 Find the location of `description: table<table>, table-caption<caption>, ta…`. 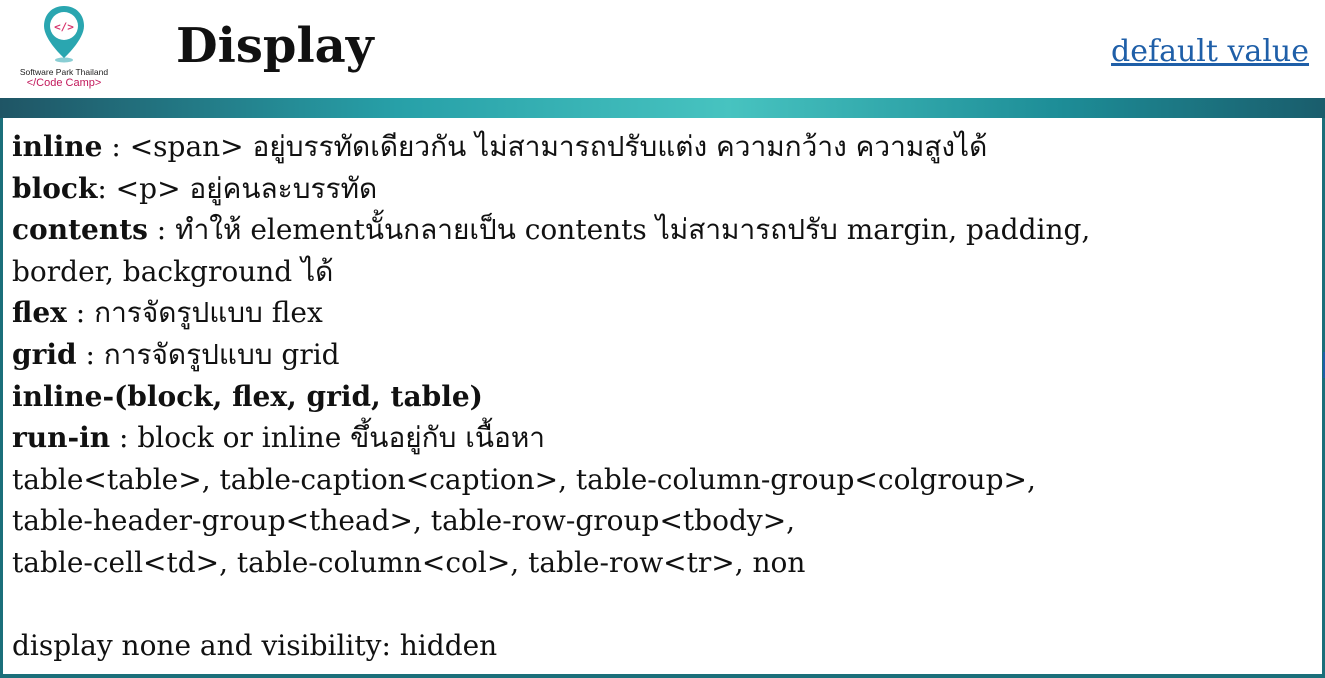

description: table<table>, table-caption<caption>, ta… is located at coordinates (524, 479).